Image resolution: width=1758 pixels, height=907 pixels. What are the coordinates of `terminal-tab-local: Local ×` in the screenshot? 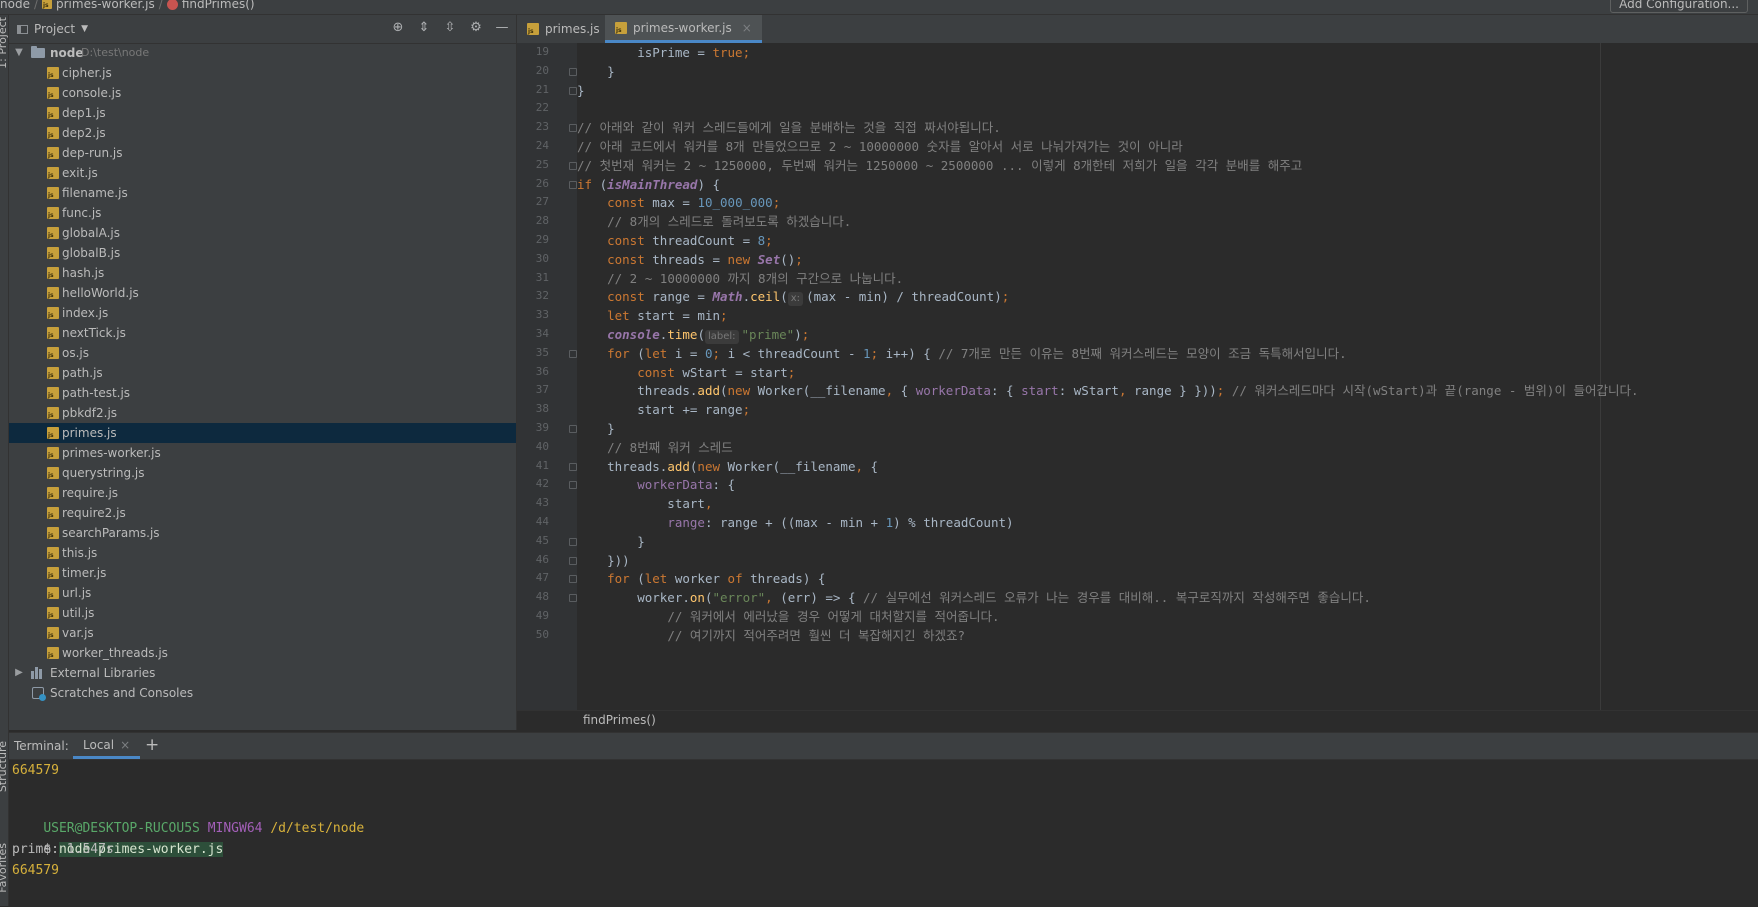 It's located at (107, 746).